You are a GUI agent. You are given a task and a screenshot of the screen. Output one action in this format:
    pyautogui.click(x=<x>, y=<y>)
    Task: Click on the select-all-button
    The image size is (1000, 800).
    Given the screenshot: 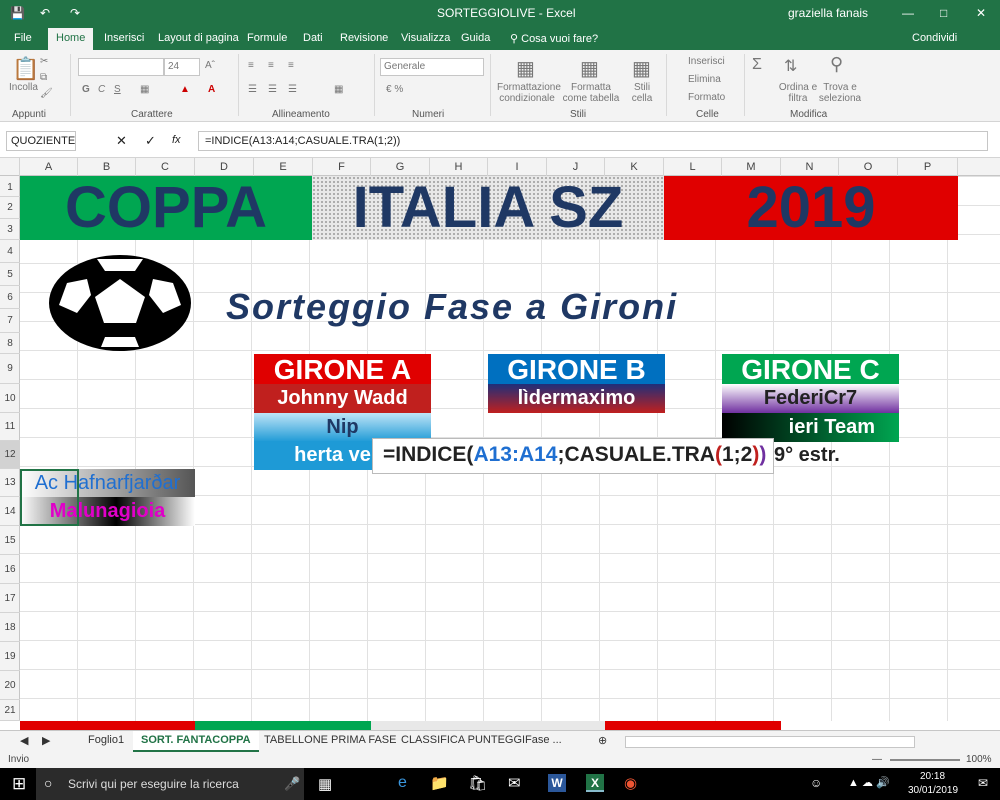 What is the action you would take?
    pyautogui.click(x=10, y=167)
    